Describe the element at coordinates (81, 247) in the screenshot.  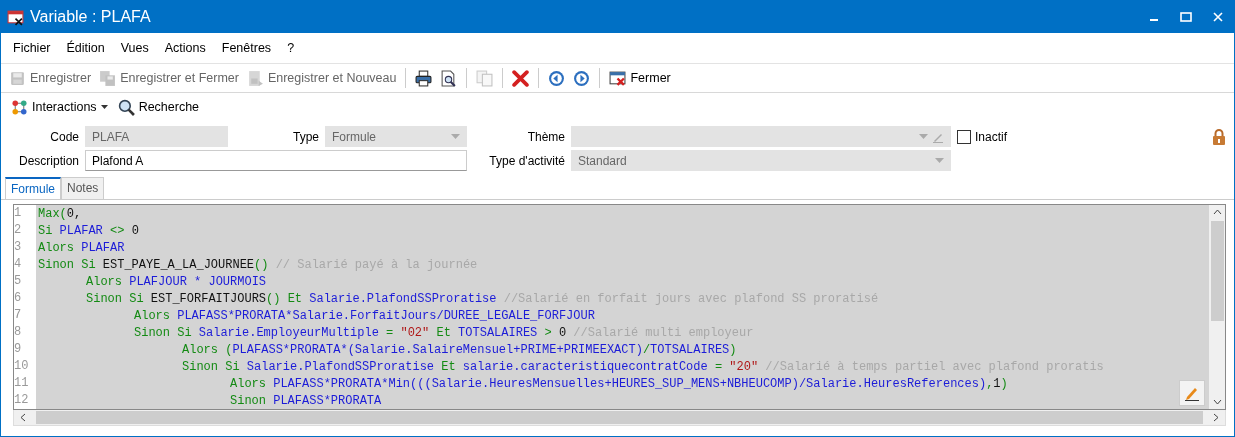
I see `code-line: Alors PLAFAR` at that location.